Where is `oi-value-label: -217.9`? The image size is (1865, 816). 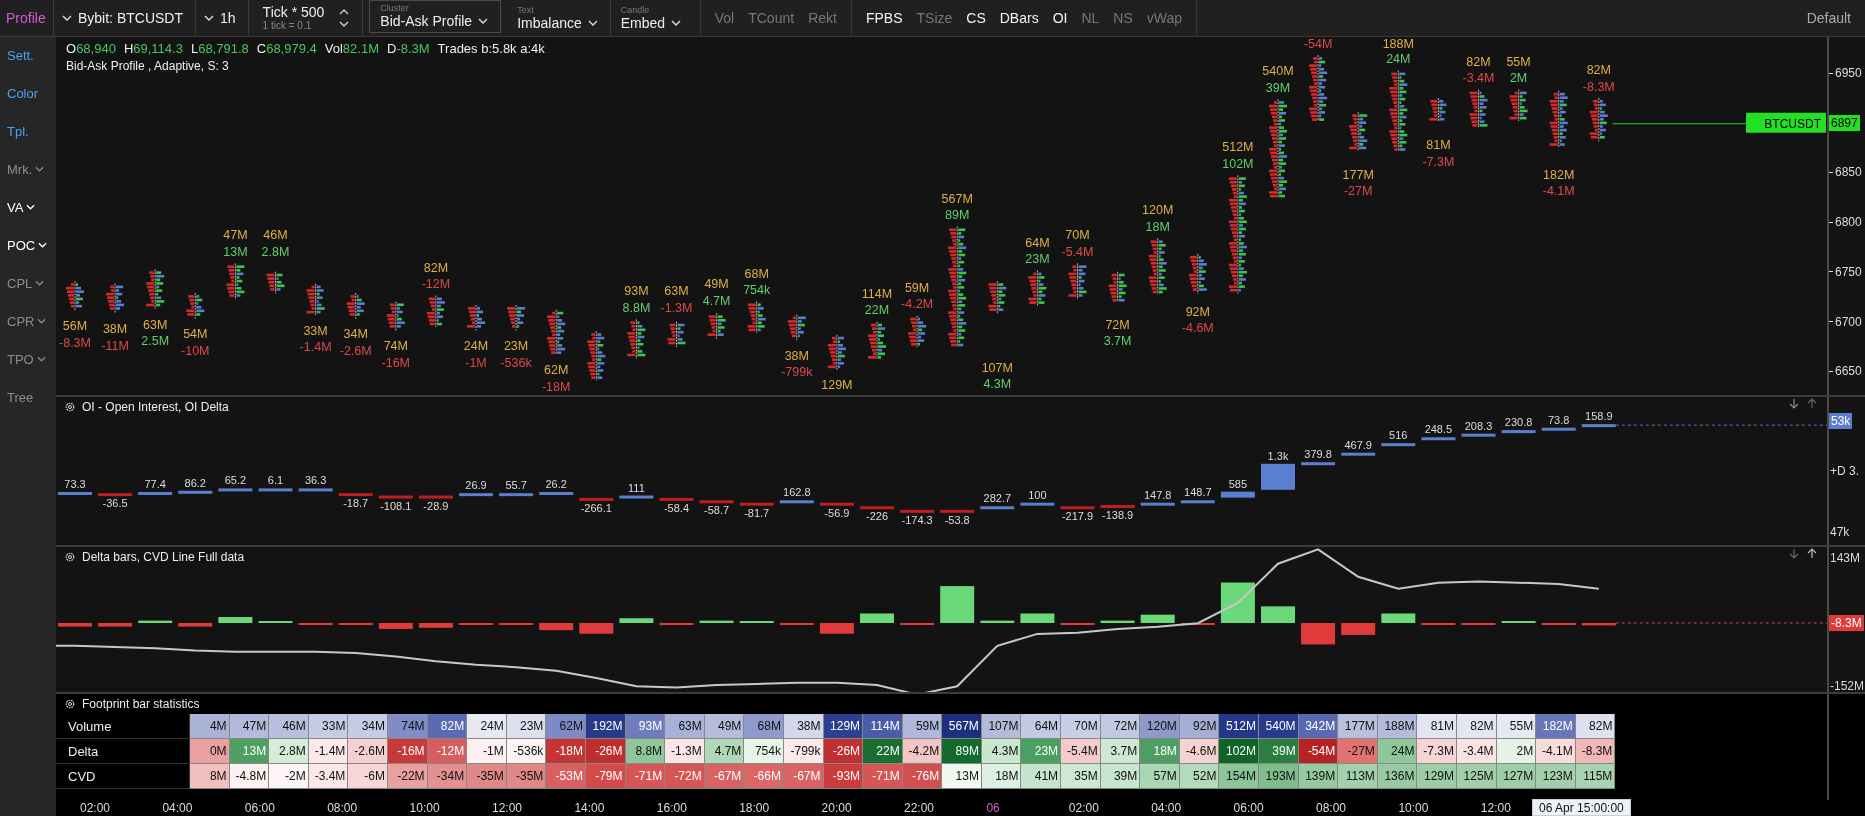
oi-value-label: -217.9 is located at coordinates (1077, 516).